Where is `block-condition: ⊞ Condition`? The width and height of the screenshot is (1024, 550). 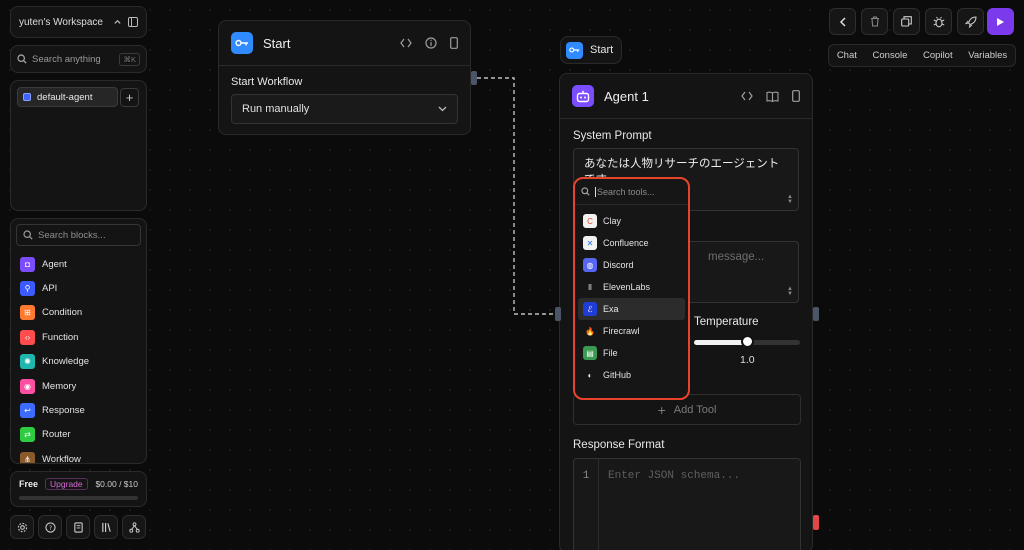 block-condition: ⊞ Condition is located at coordinates (78, 313).